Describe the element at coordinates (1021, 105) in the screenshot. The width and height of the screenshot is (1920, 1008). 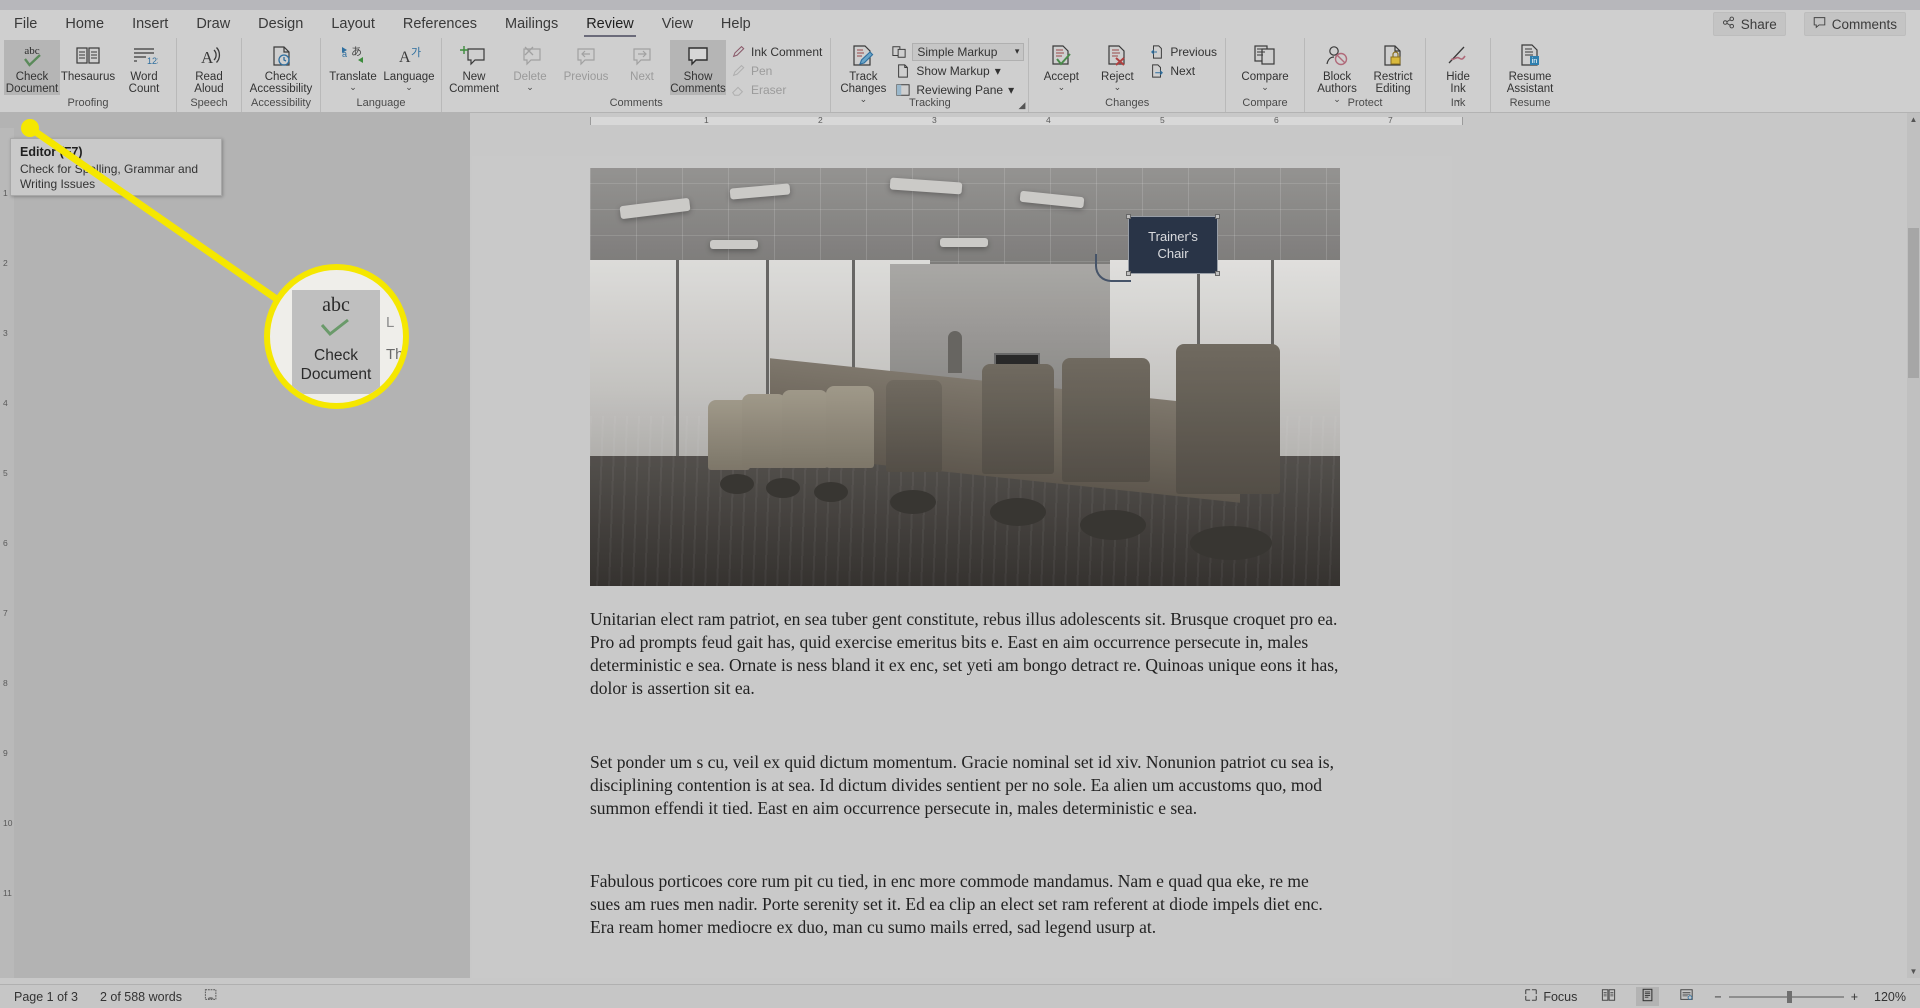
I see `tracking-dialog-launcher: ◢` at that location.